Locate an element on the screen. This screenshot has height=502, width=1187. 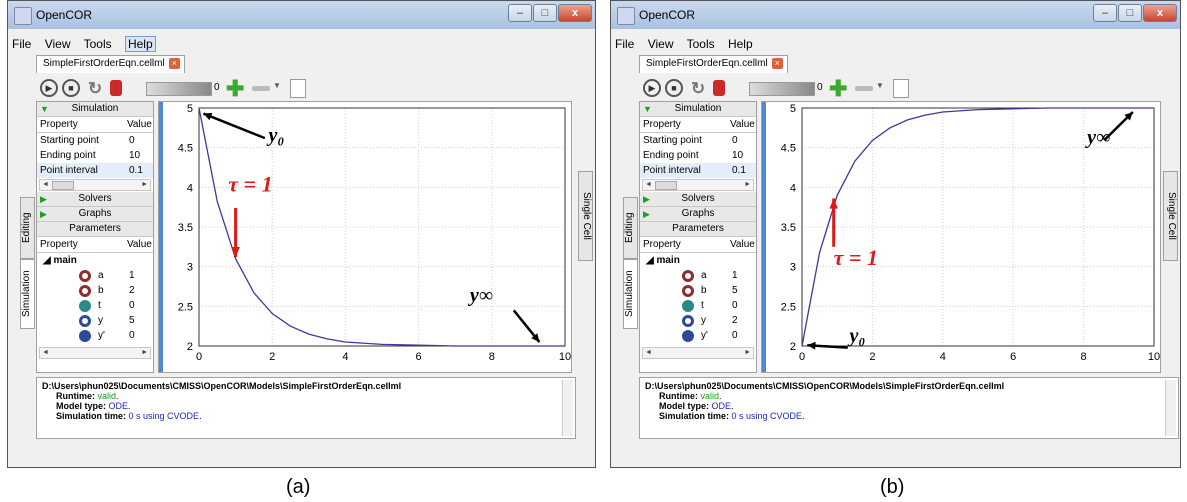
y-tick-label: 3 is located at coordinates (793, 268).